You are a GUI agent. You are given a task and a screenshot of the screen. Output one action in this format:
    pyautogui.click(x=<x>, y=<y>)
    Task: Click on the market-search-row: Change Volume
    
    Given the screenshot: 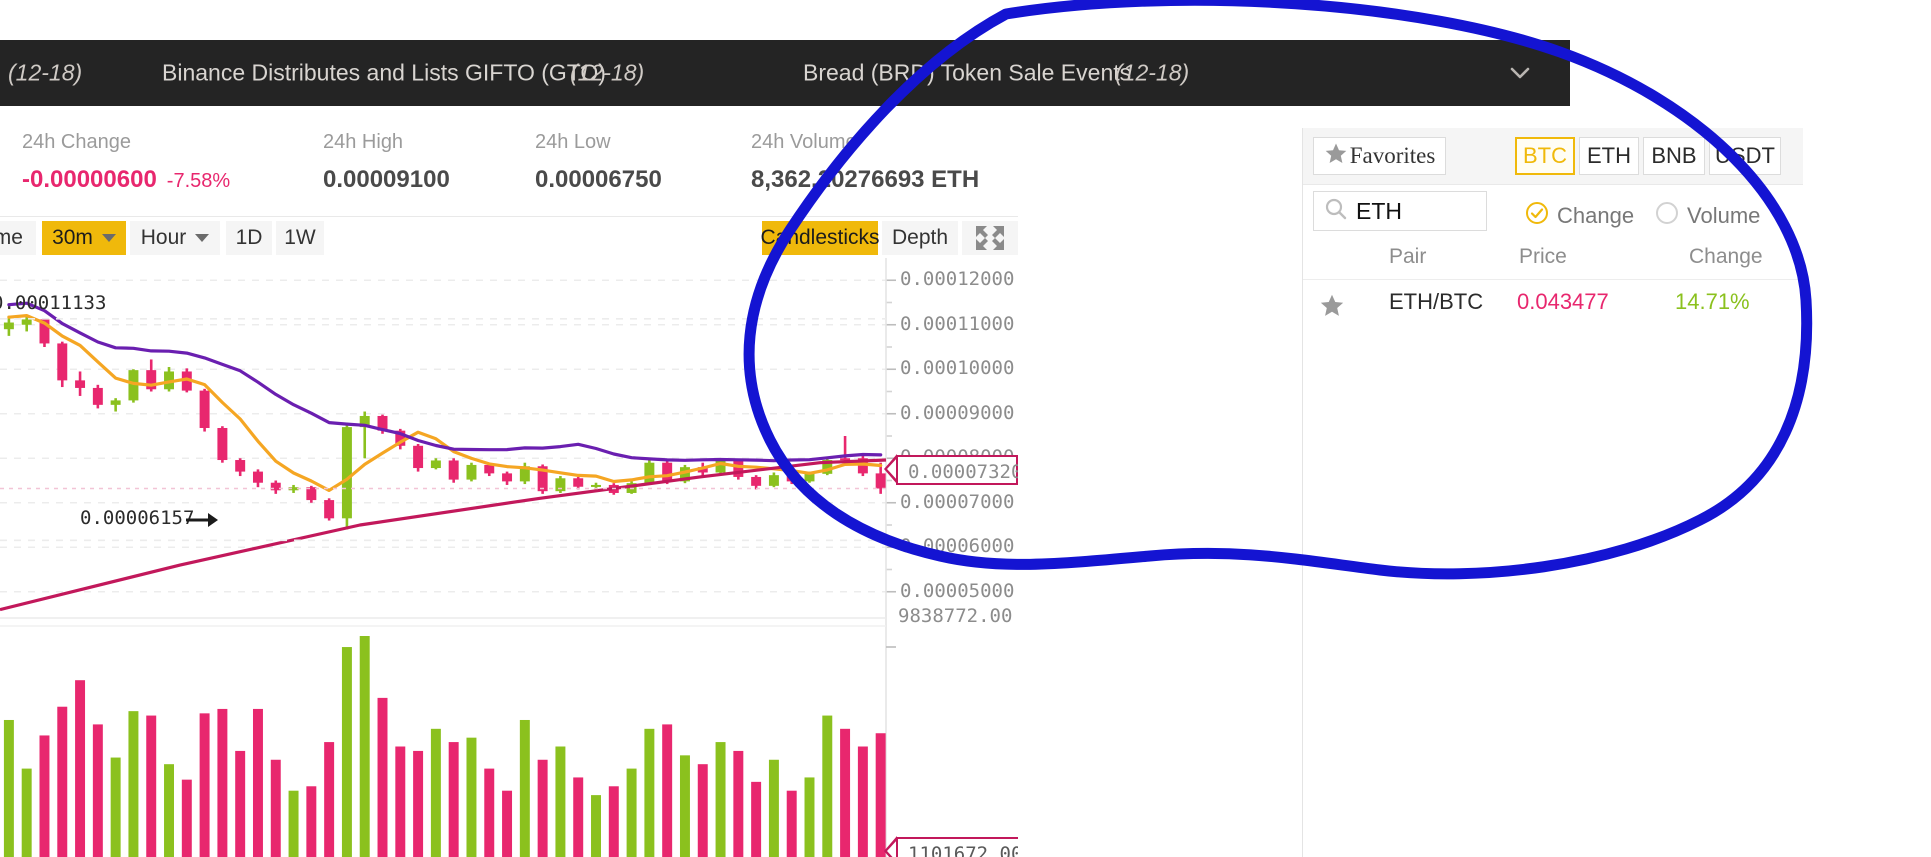 What is the action you would take?
    pyautogui.click(x=1553, y=211)
    